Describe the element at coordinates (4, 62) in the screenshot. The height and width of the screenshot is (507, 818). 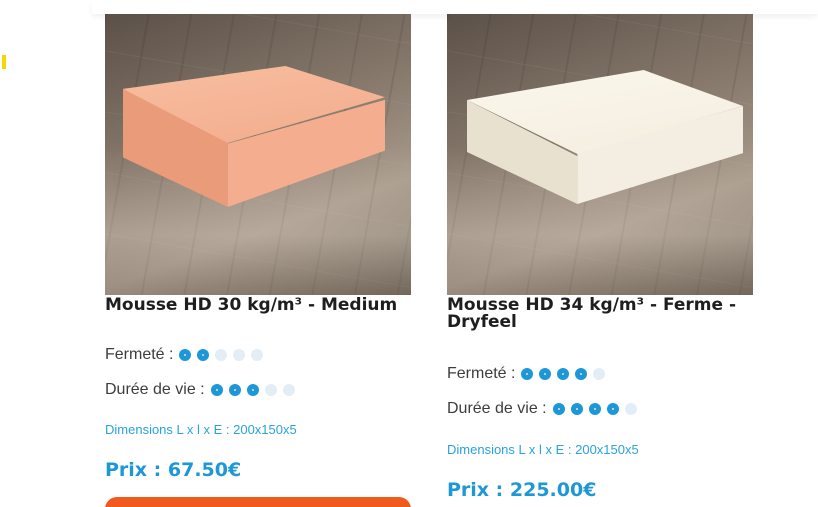
I see `yellow-accent-mark` at that location.